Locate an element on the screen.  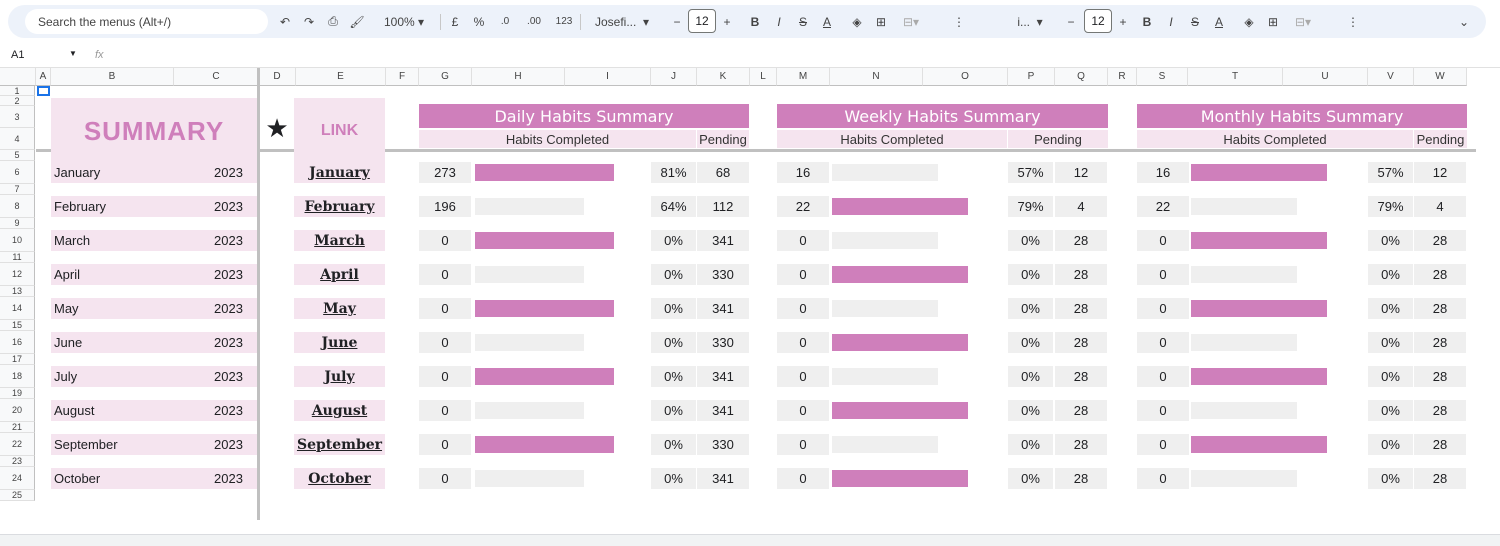
increase-decimal-button: .00 is located at coordinates (534, 21).